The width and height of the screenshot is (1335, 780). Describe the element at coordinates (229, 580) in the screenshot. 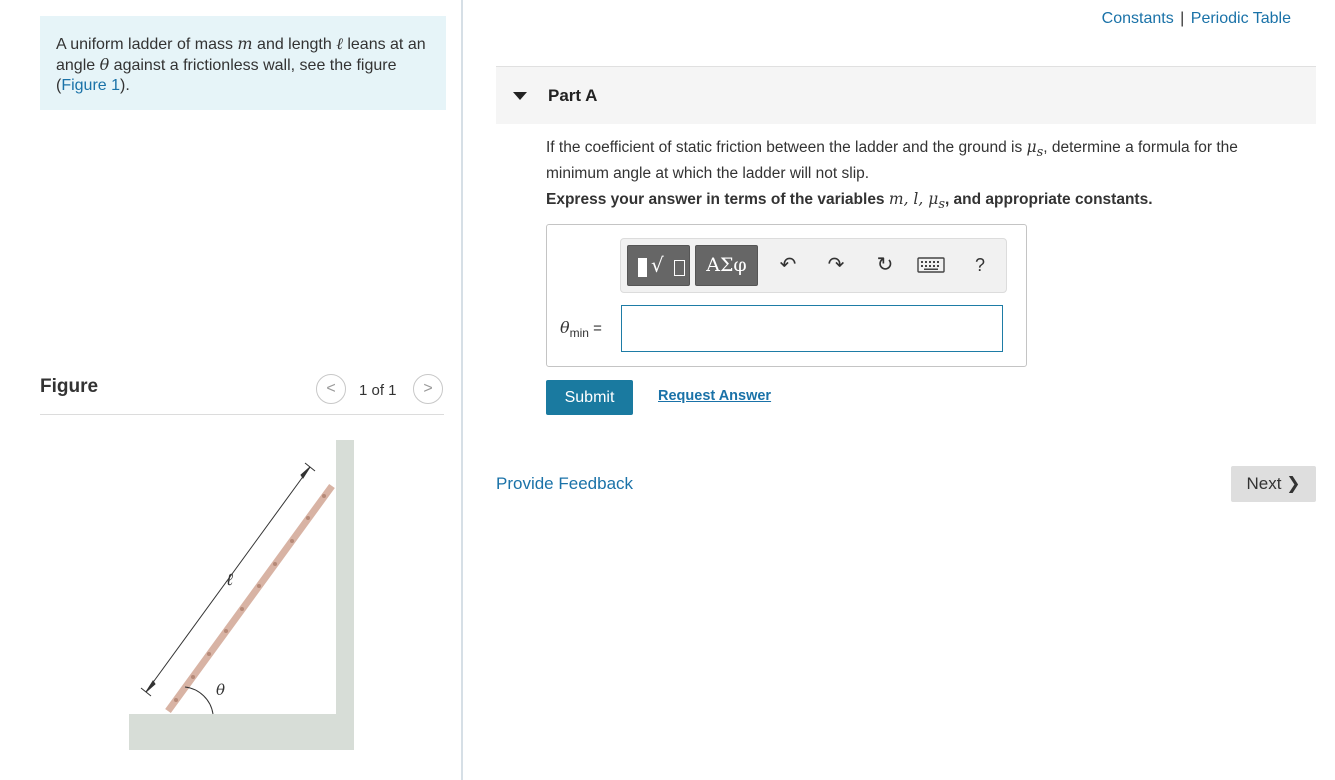

I see `length-label: ℓ` at that location.